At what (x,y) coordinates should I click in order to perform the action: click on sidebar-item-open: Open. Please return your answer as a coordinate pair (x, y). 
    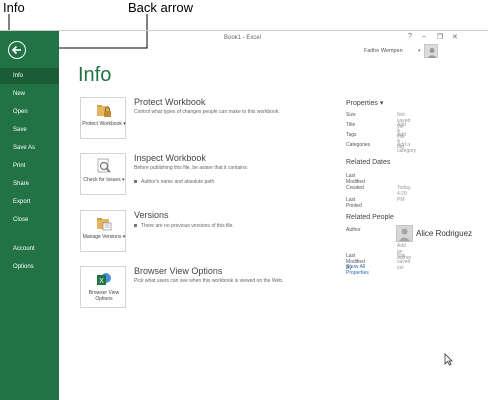
    Looking at the image, I should click on (29, 112).